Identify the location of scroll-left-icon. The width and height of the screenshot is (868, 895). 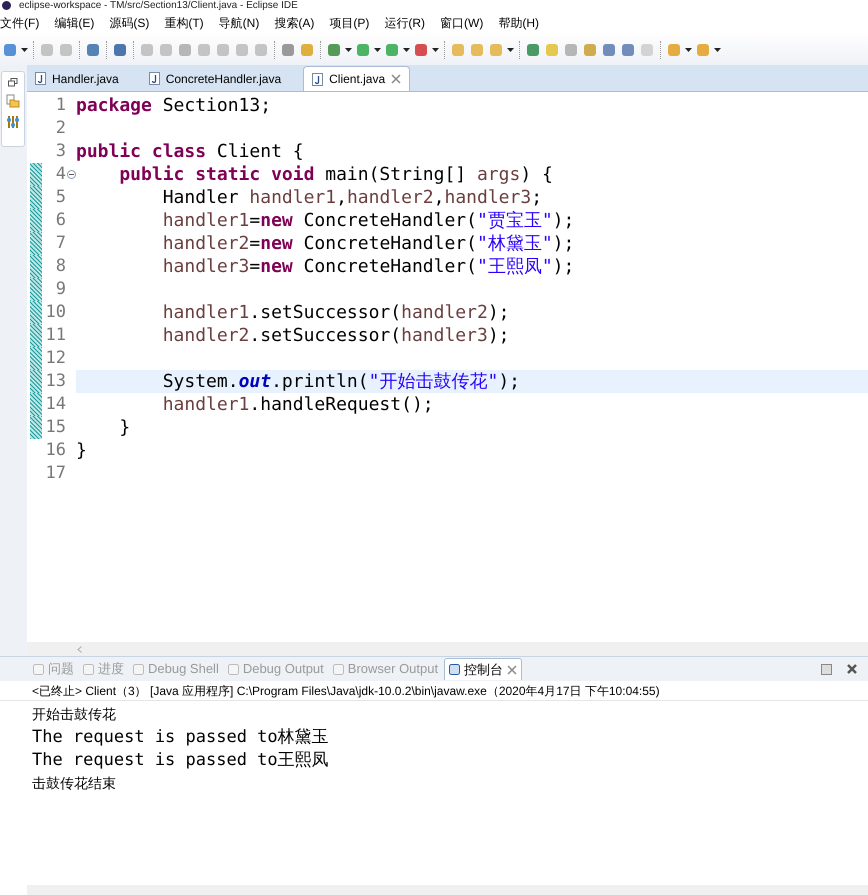
(79, 649).